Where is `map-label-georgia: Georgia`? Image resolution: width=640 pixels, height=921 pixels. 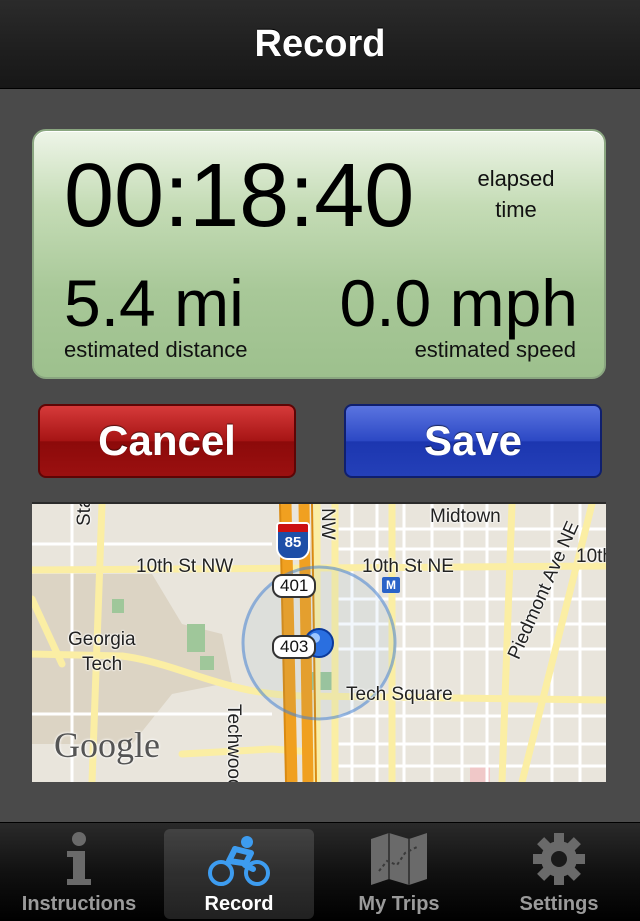 map-label-georgia: Georgia is located at coordinates (102, 639).